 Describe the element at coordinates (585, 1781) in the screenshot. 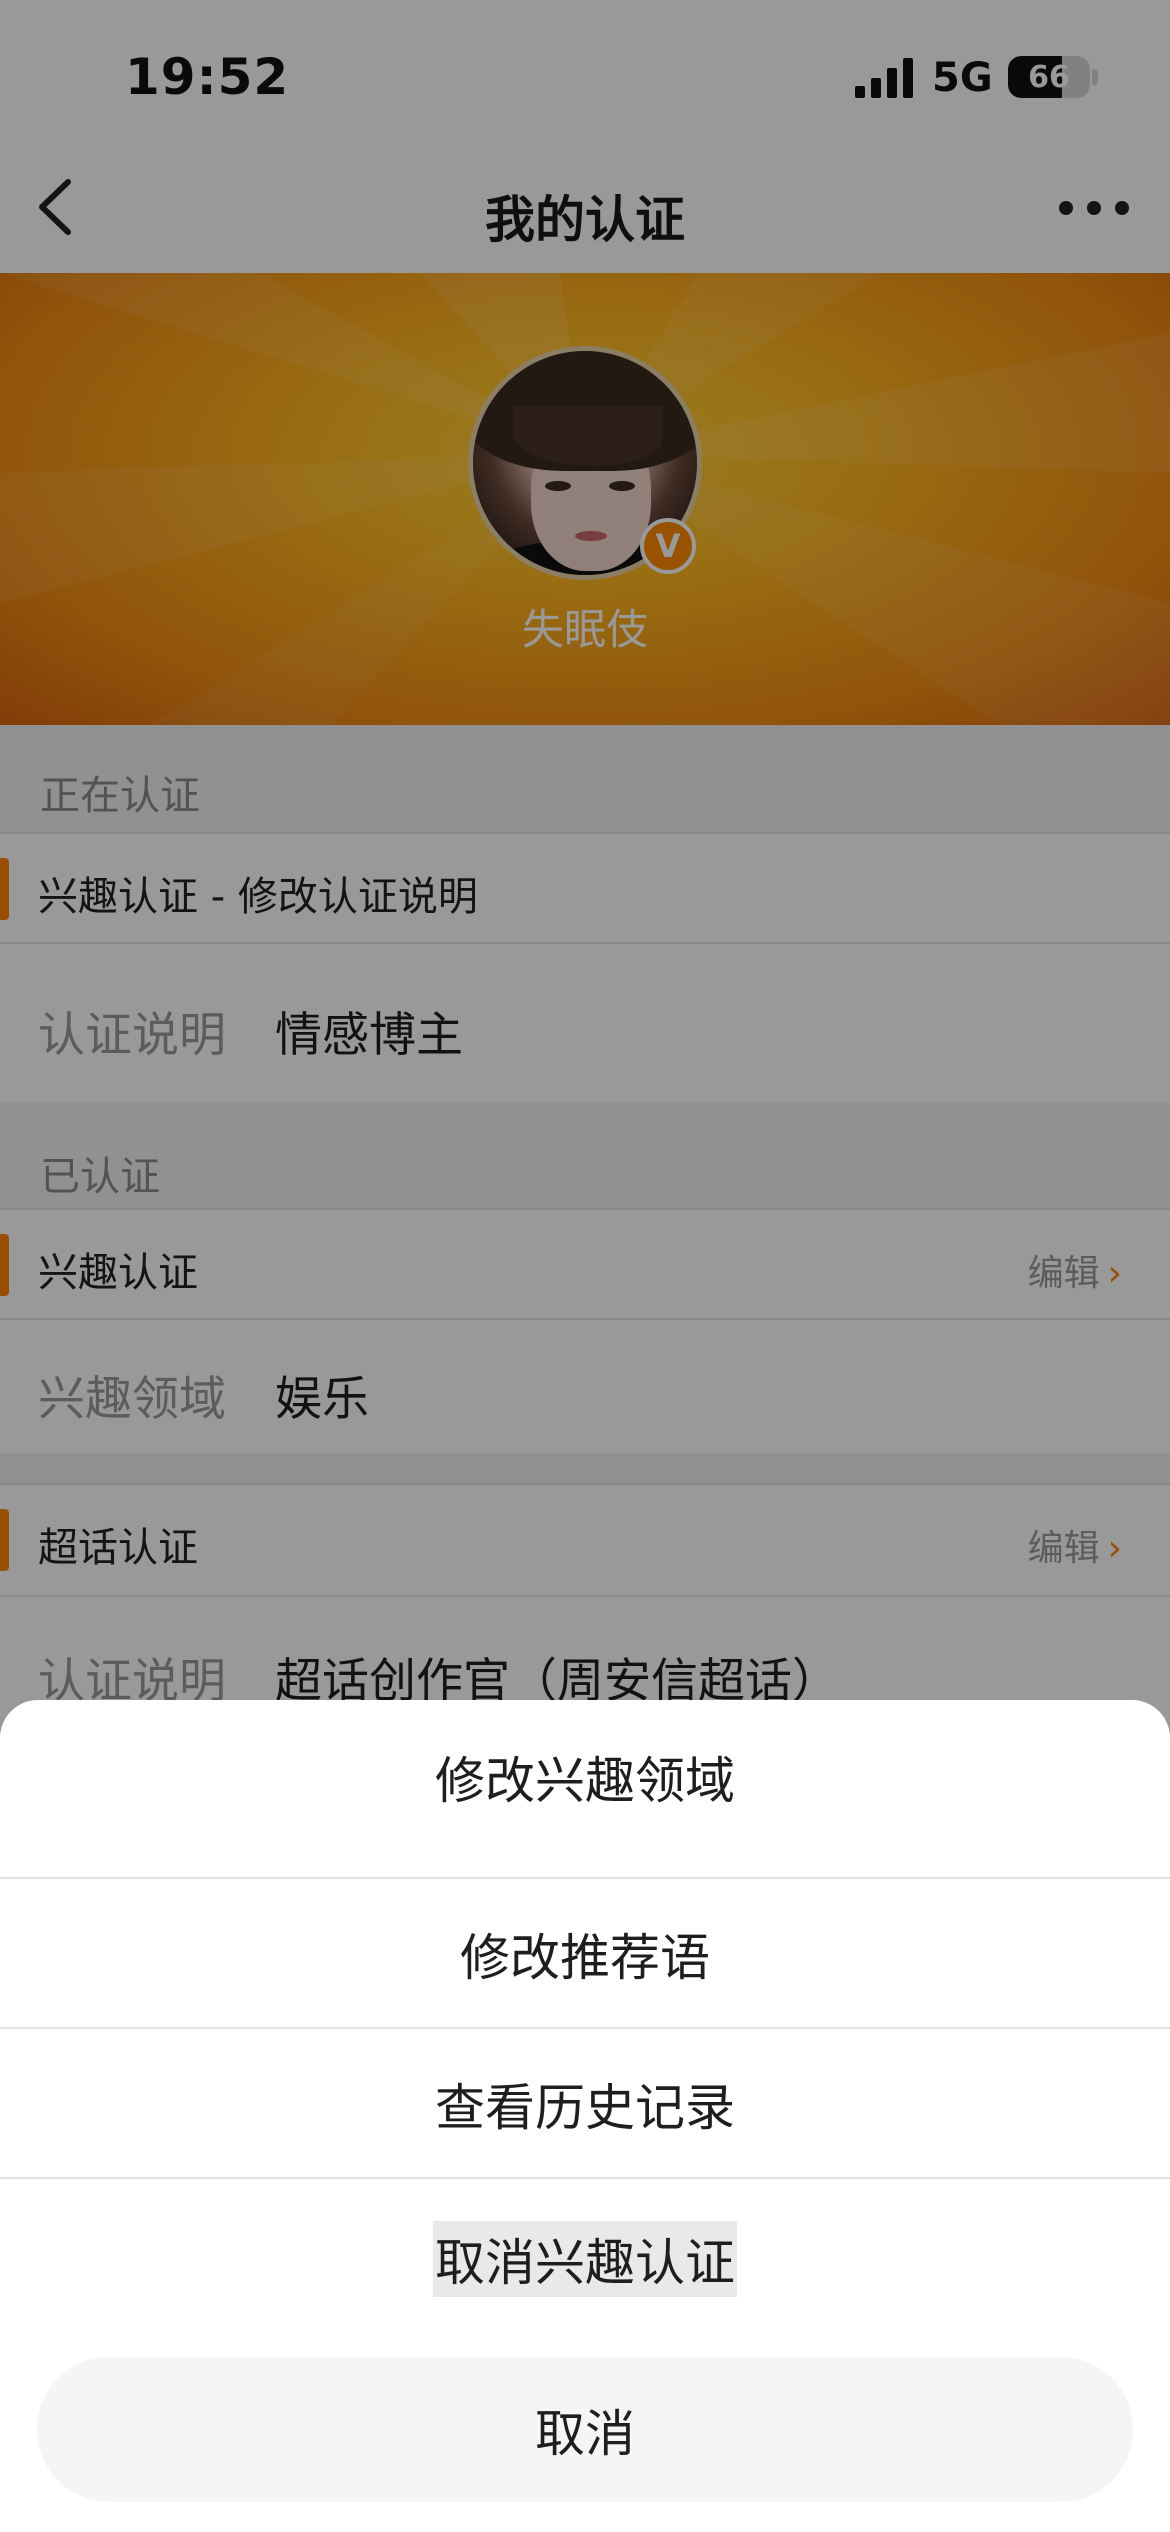

I see `action-label: 修改兴趣领域` at that location.